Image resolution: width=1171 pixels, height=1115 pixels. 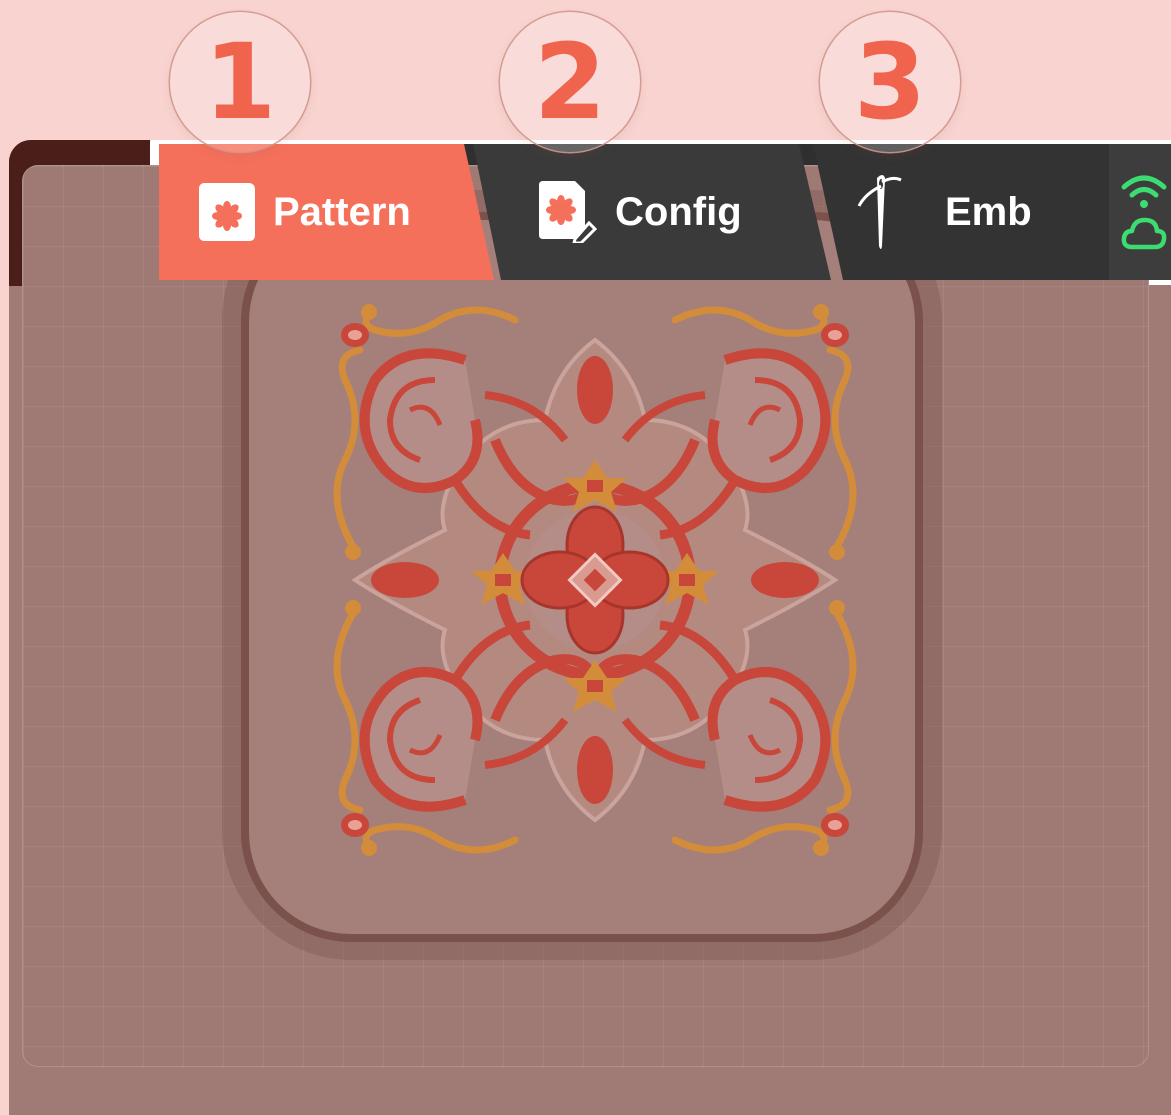 What do you see at coordinates (567, 213) in the screenshot?
I see `config-edit-icon` at bounding box center [567, 213].